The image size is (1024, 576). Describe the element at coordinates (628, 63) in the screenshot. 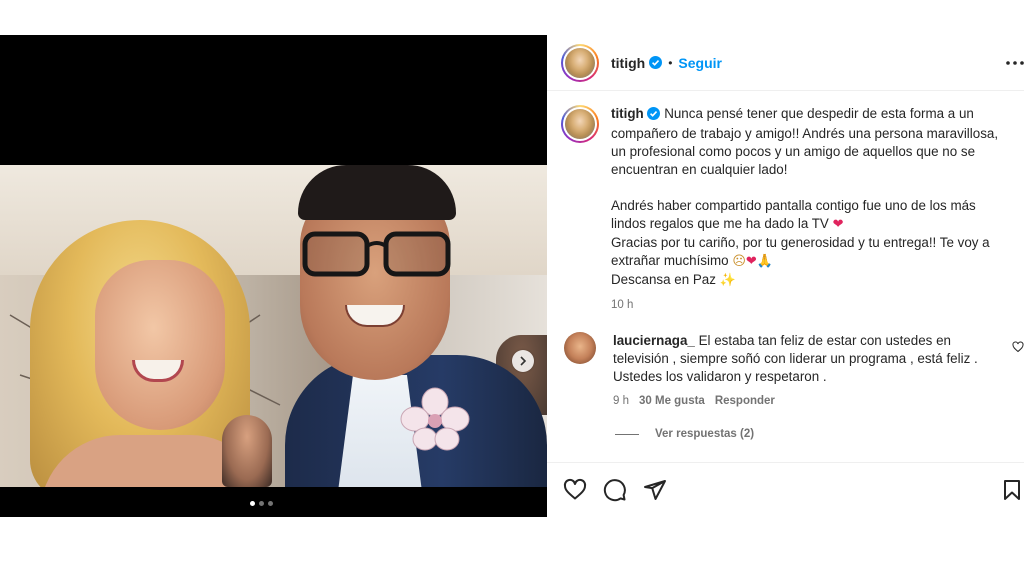

I see `author-username: titigh` at that location.